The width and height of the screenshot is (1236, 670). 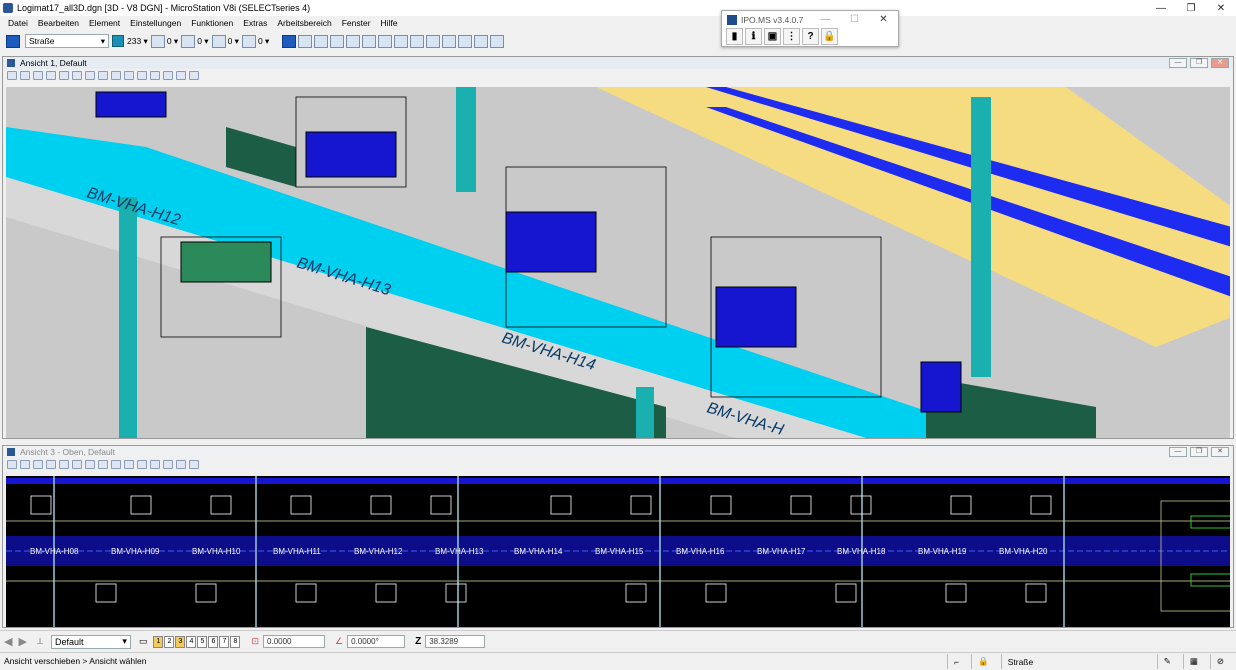 I want to click on menu-arbeitsbereich: Arbeitsbereich, so click(x=304, y=23).